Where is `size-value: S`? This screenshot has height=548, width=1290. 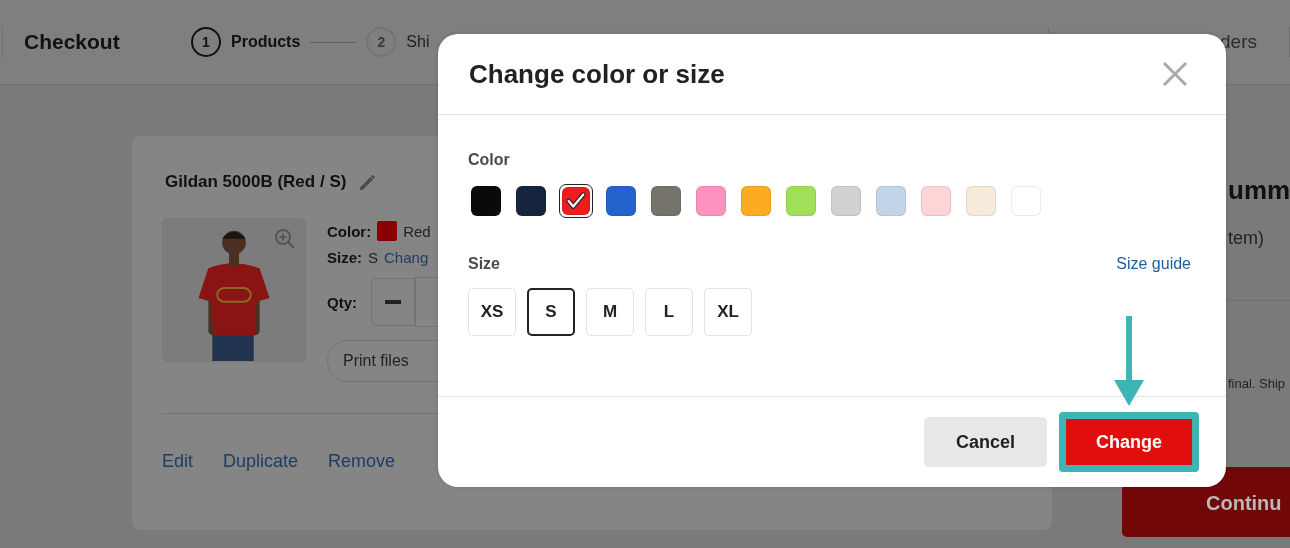 size-value: S is located at coordinates (373, 257).